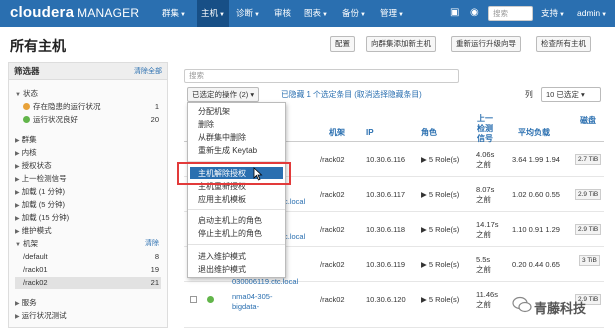 The width and height of the screenshot is (615, 328). Describe the element at coordinates (342, 44) in the screenshot. I see `config-button: 配置` at that location.